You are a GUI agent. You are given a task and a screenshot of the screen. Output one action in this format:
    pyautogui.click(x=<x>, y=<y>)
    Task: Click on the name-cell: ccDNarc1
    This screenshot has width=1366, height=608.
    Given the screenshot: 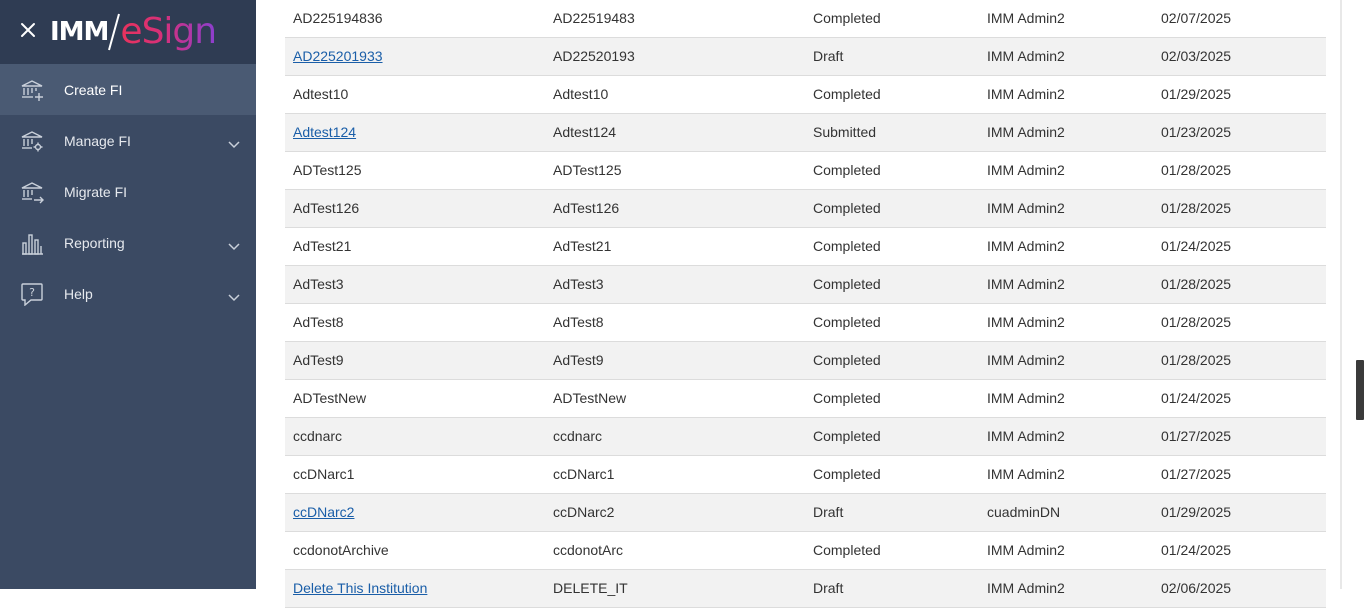 What is the action you would take?
    pyautogui.click(x=324, y=474)
    